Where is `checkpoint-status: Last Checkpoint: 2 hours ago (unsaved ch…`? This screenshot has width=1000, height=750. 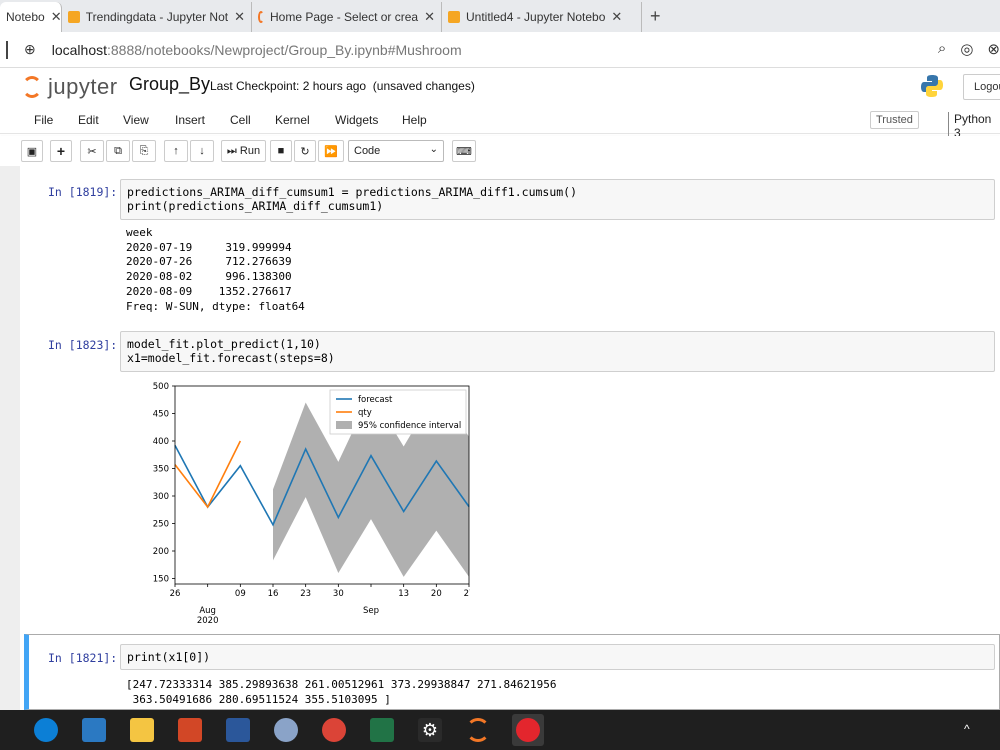 checkpoint-status: Last Checkpoint: 2 hours ago (unsaved ch… is located at coordinates (342, 86).